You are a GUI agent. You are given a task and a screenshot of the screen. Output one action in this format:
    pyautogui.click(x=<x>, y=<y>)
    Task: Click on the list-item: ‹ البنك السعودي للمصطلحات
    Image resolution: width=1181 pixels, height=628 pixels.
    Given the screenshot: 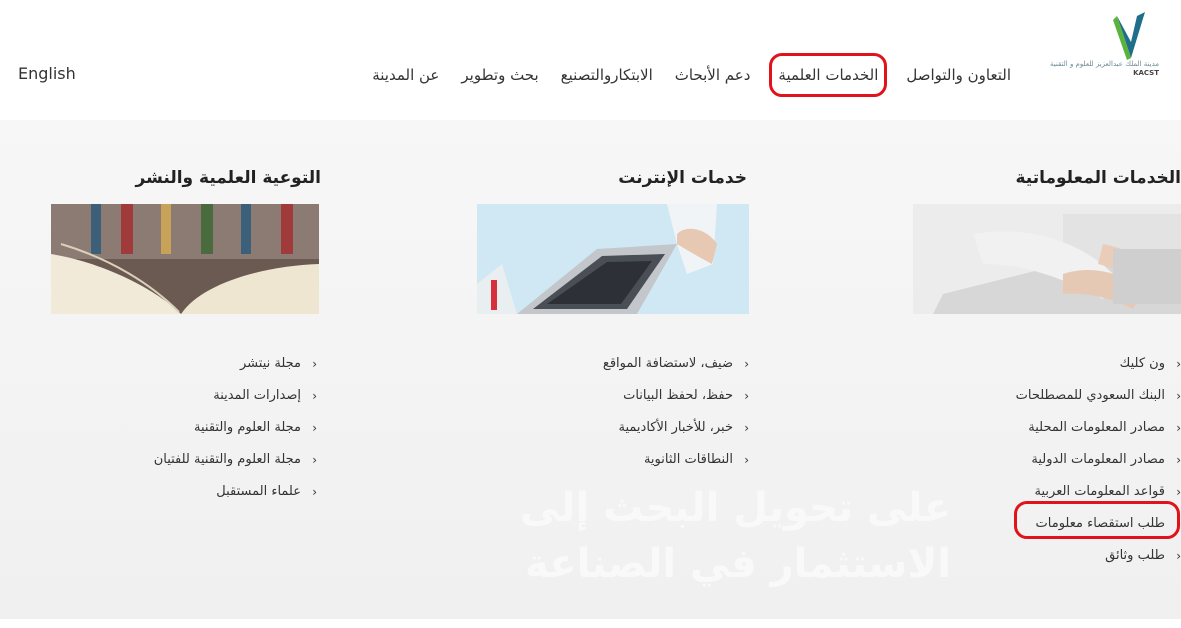 What is the action you would take?
    pyautogui.click(x=1098, y=396)
    